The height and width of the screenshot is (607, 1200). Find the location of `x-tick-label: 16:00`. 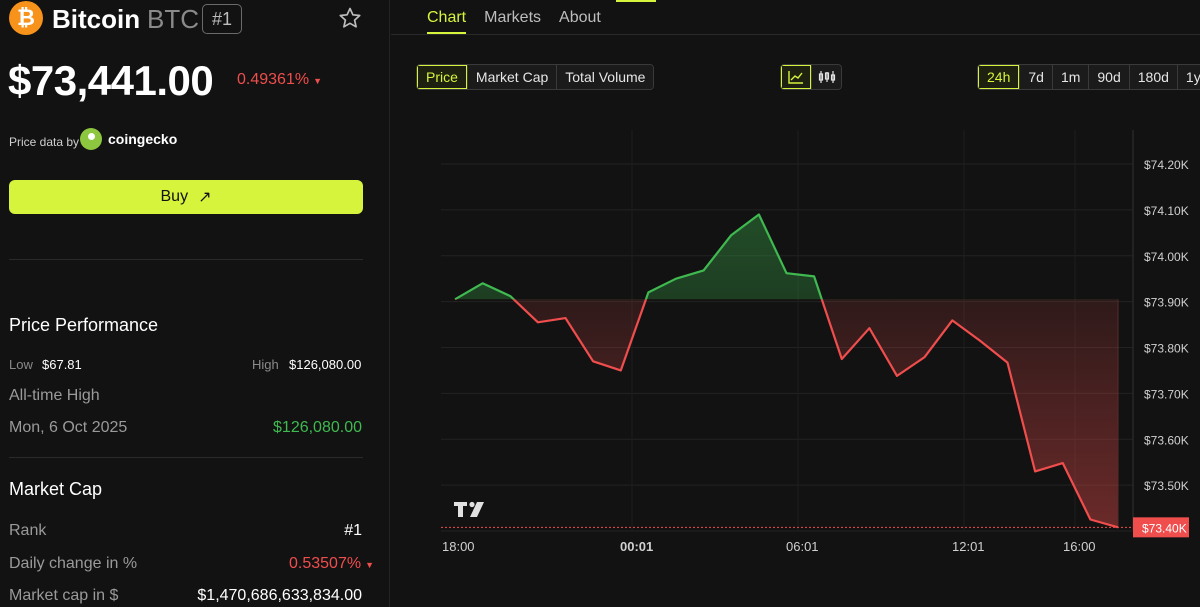

x-tick-label: 16:00 is located at coordinates (1079, 546).